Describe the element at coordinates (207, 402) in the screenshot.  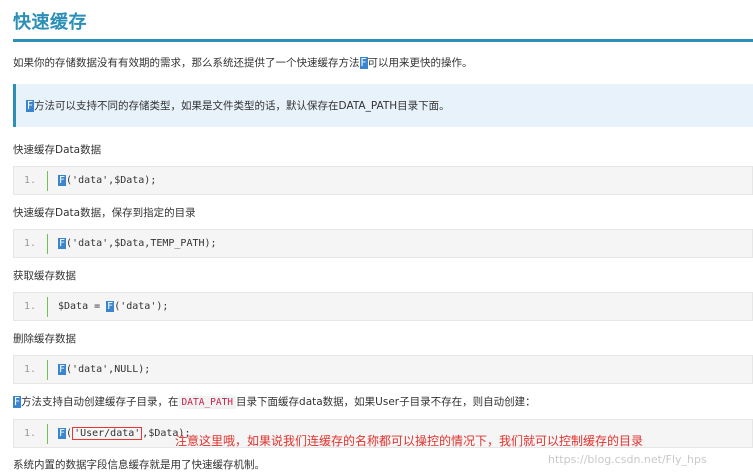
I see `inline-code-data-path: DATA_PATH` at that location.